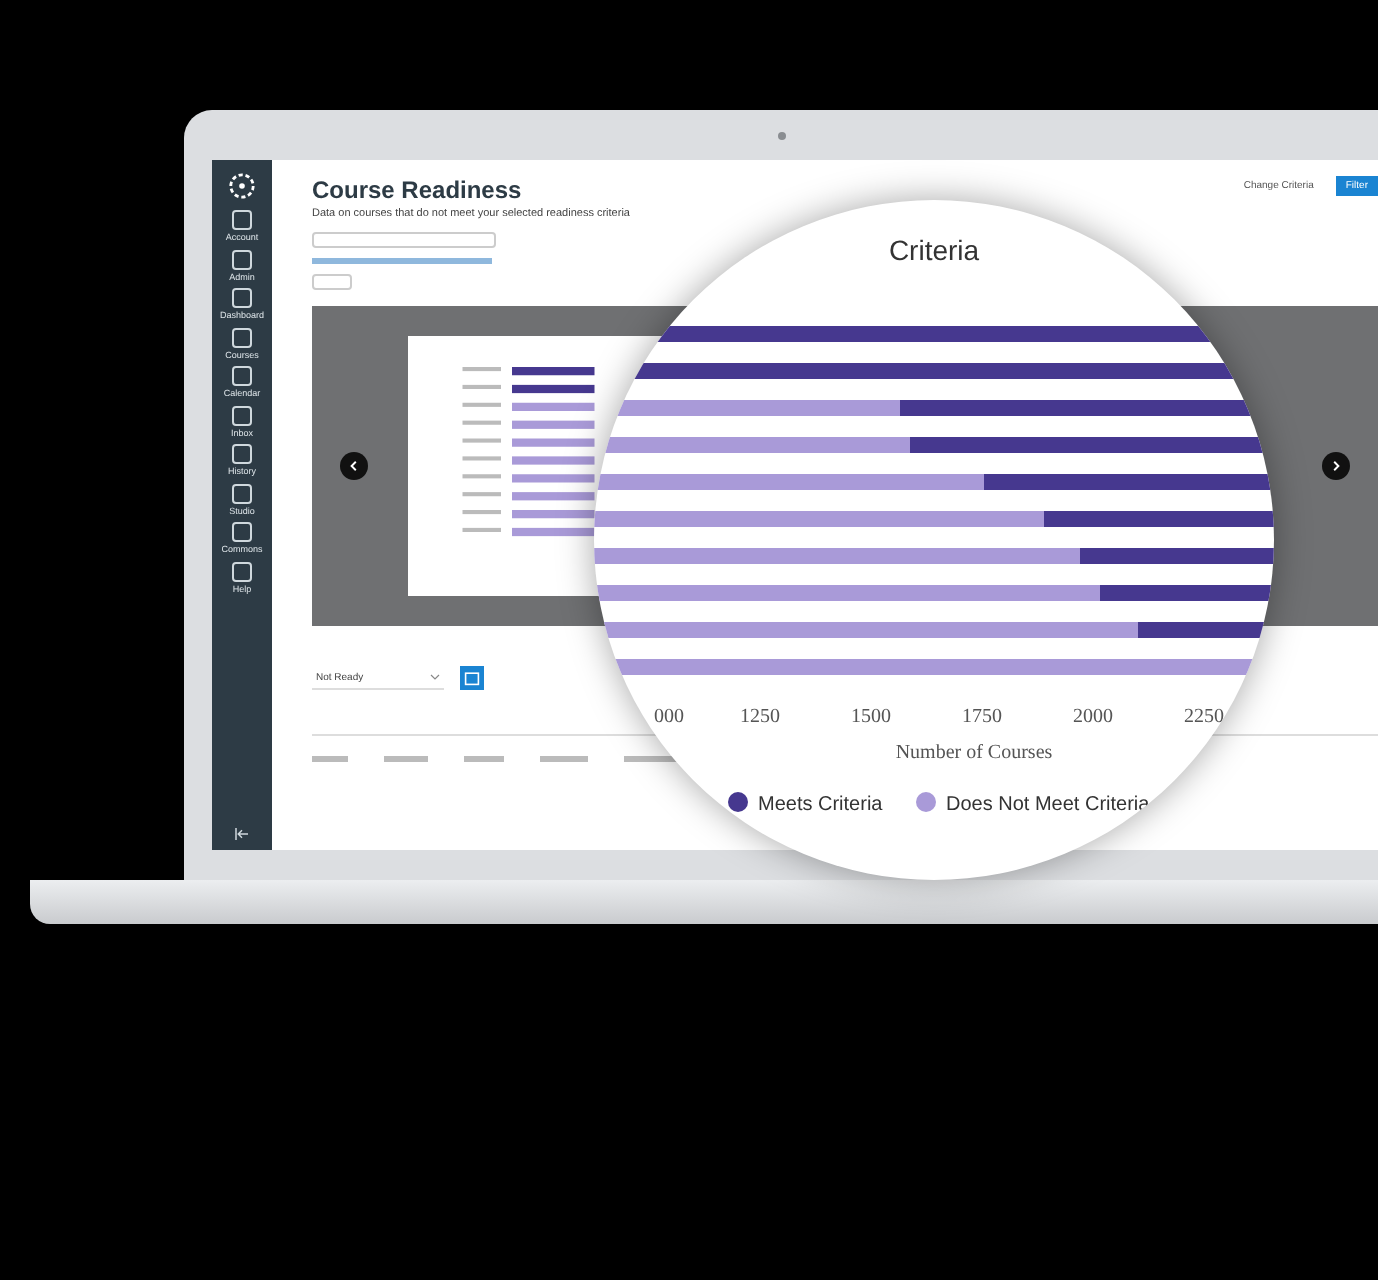  What do you see at coordinates (934, 250) in the screenshot?
I see `chart-title: Criteria` at bounding box center [934, 250].